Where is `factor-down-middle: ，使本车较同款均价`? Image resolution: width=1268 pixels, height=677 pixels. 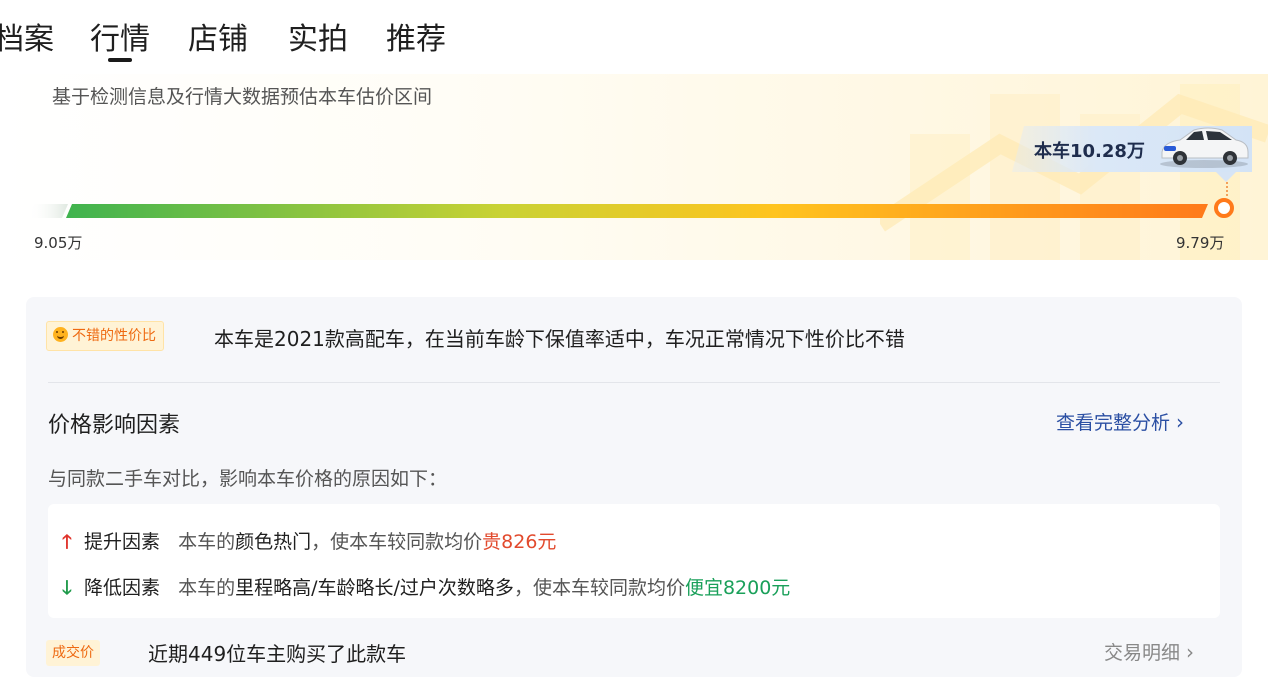 factor-down-middle: ，使本车较同款均价 is located at coordinates (599, 588).